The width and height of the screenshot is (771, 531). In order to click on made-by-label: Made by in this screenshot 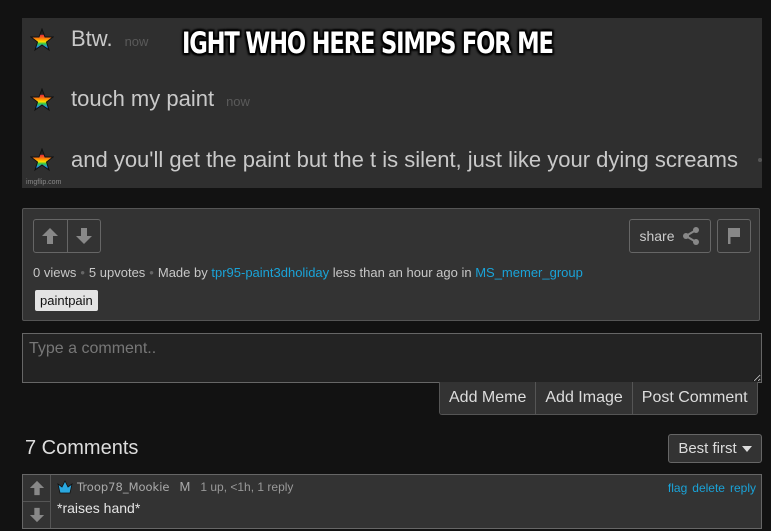, I will do `click(182, 272)`.